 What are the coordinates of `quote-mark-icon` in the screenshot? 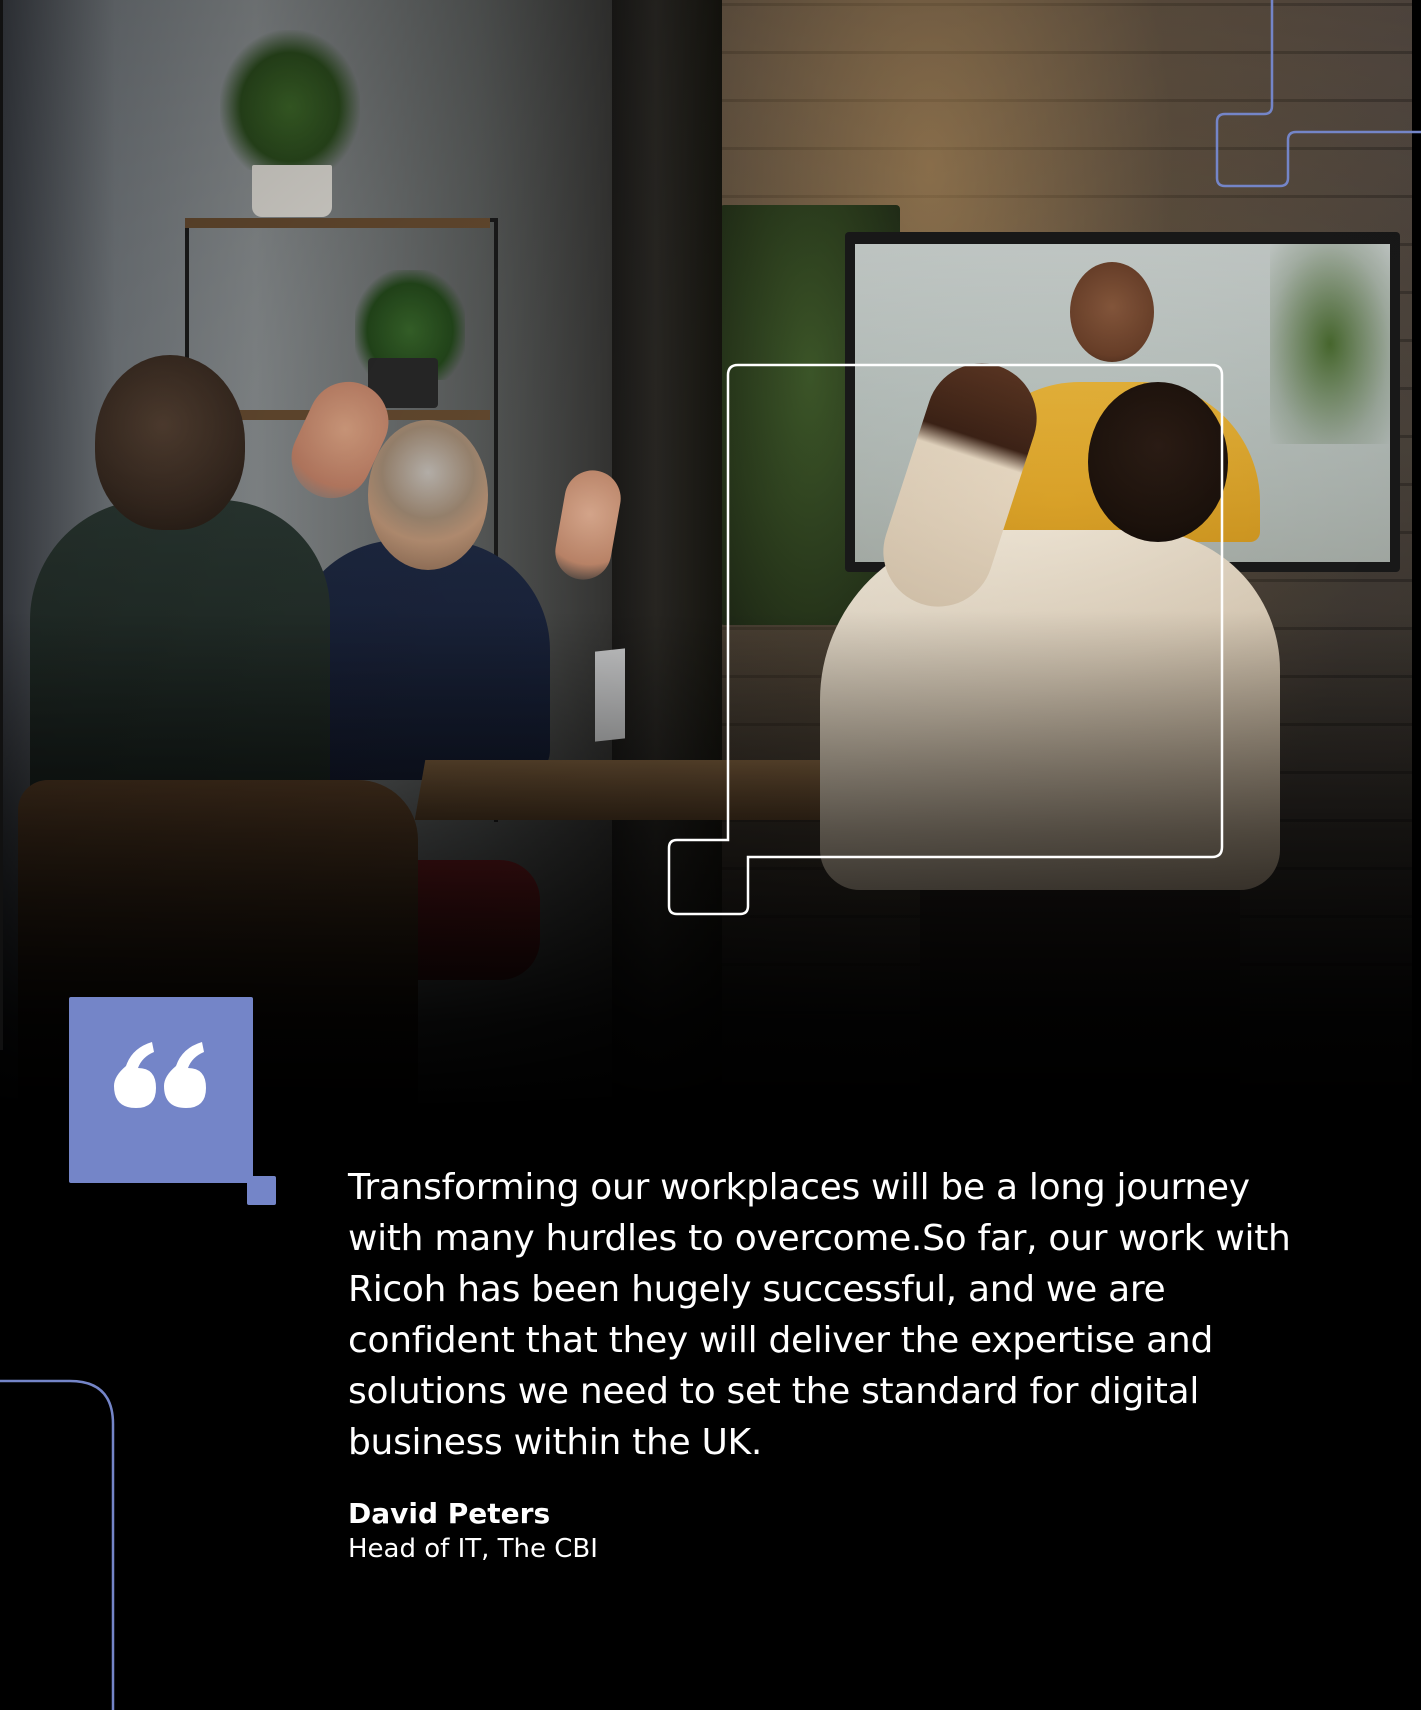 It's located at (160, 1075).